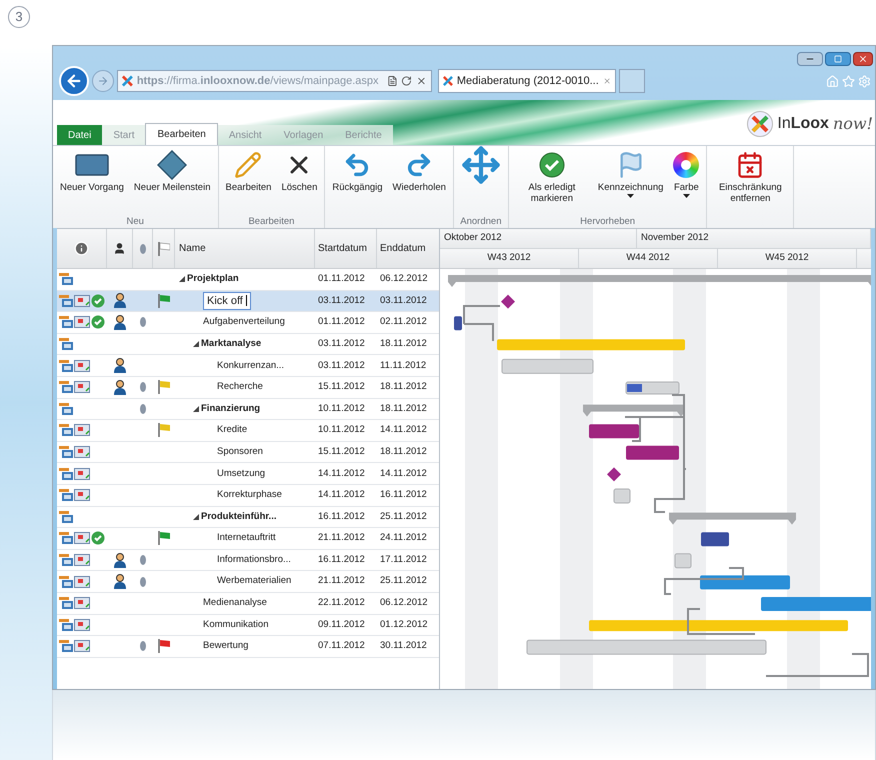 This screenshot has height=760, width=876. Describe the element at coordinates (231, 343) in the screenshot. I see `task-name: Marktanalyse` at that location.